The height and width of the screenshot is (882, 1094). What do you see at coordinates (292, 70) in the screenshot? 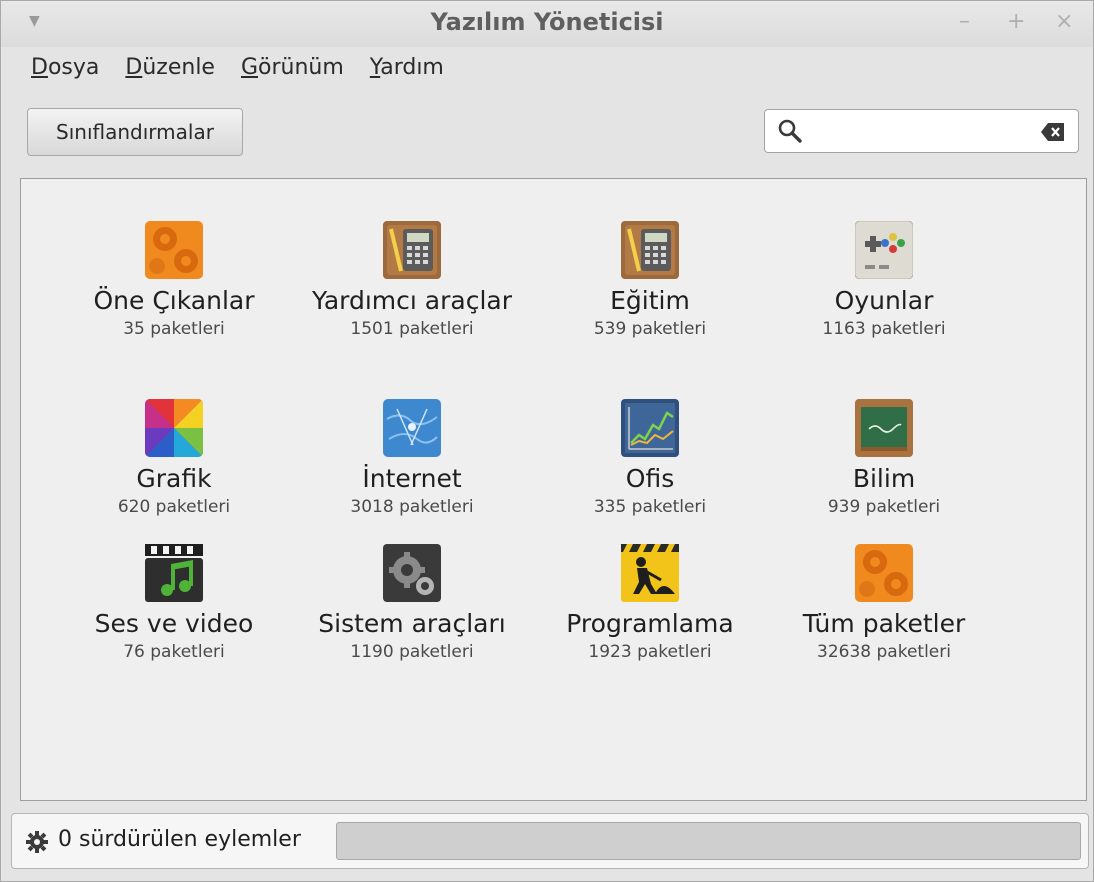
I see `menu-view: Görünüm` at bounding box center [292, 70].